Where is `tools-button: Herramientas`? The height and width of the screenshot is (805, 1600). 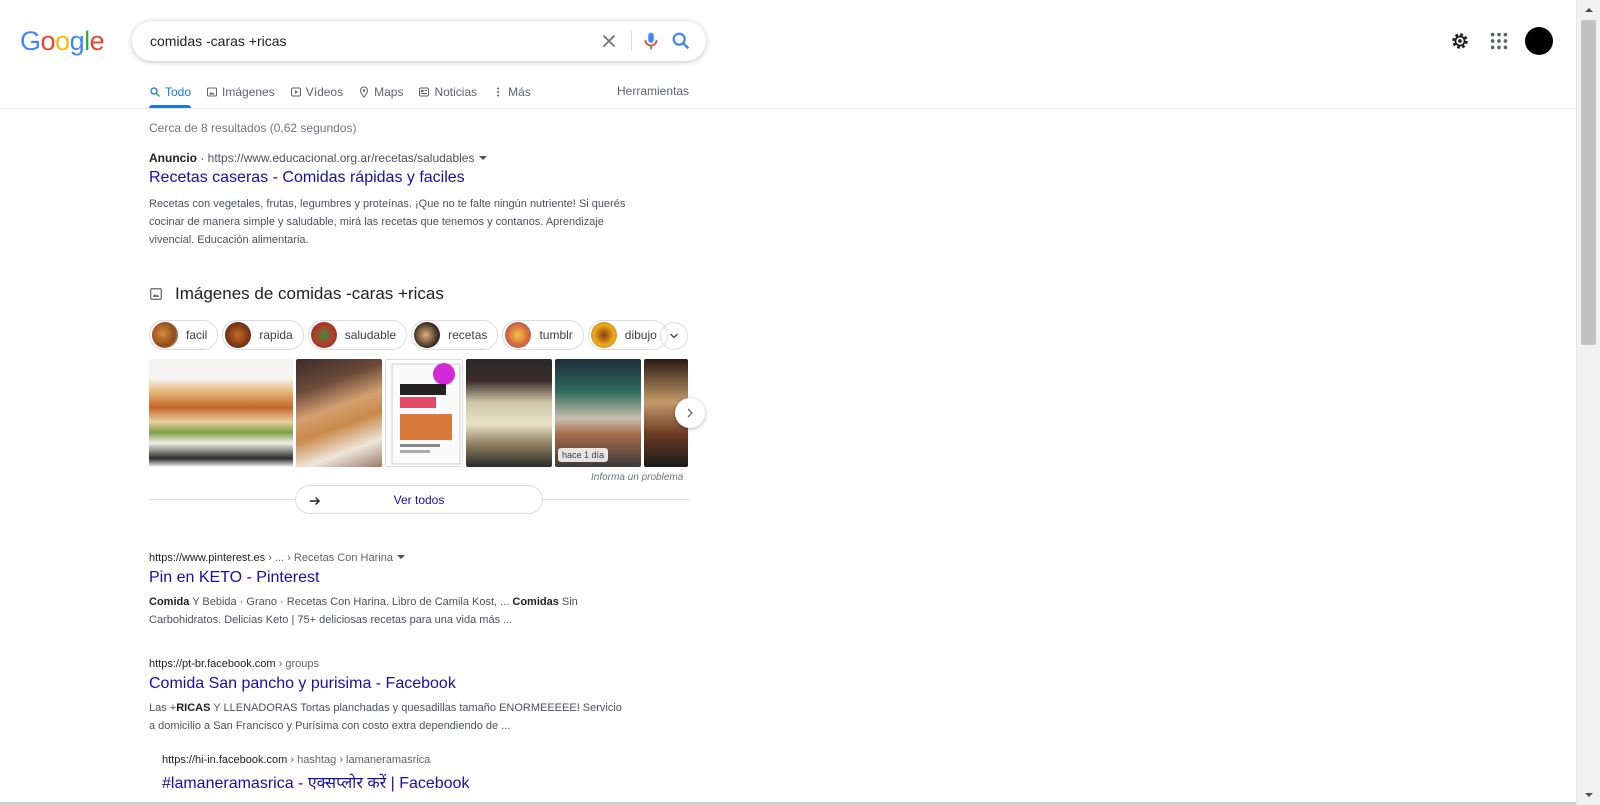 tools-button: Herramientas is located at coordinates (653, 91).